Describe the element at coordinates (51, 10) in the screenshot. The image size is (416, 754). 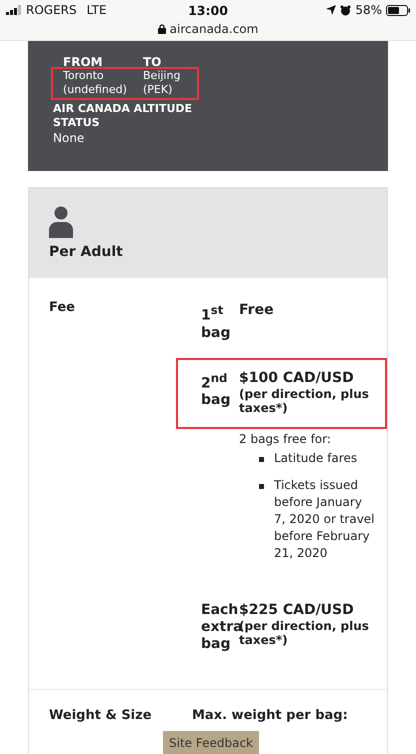
I see `carrier-name: ROGERS` at that location.